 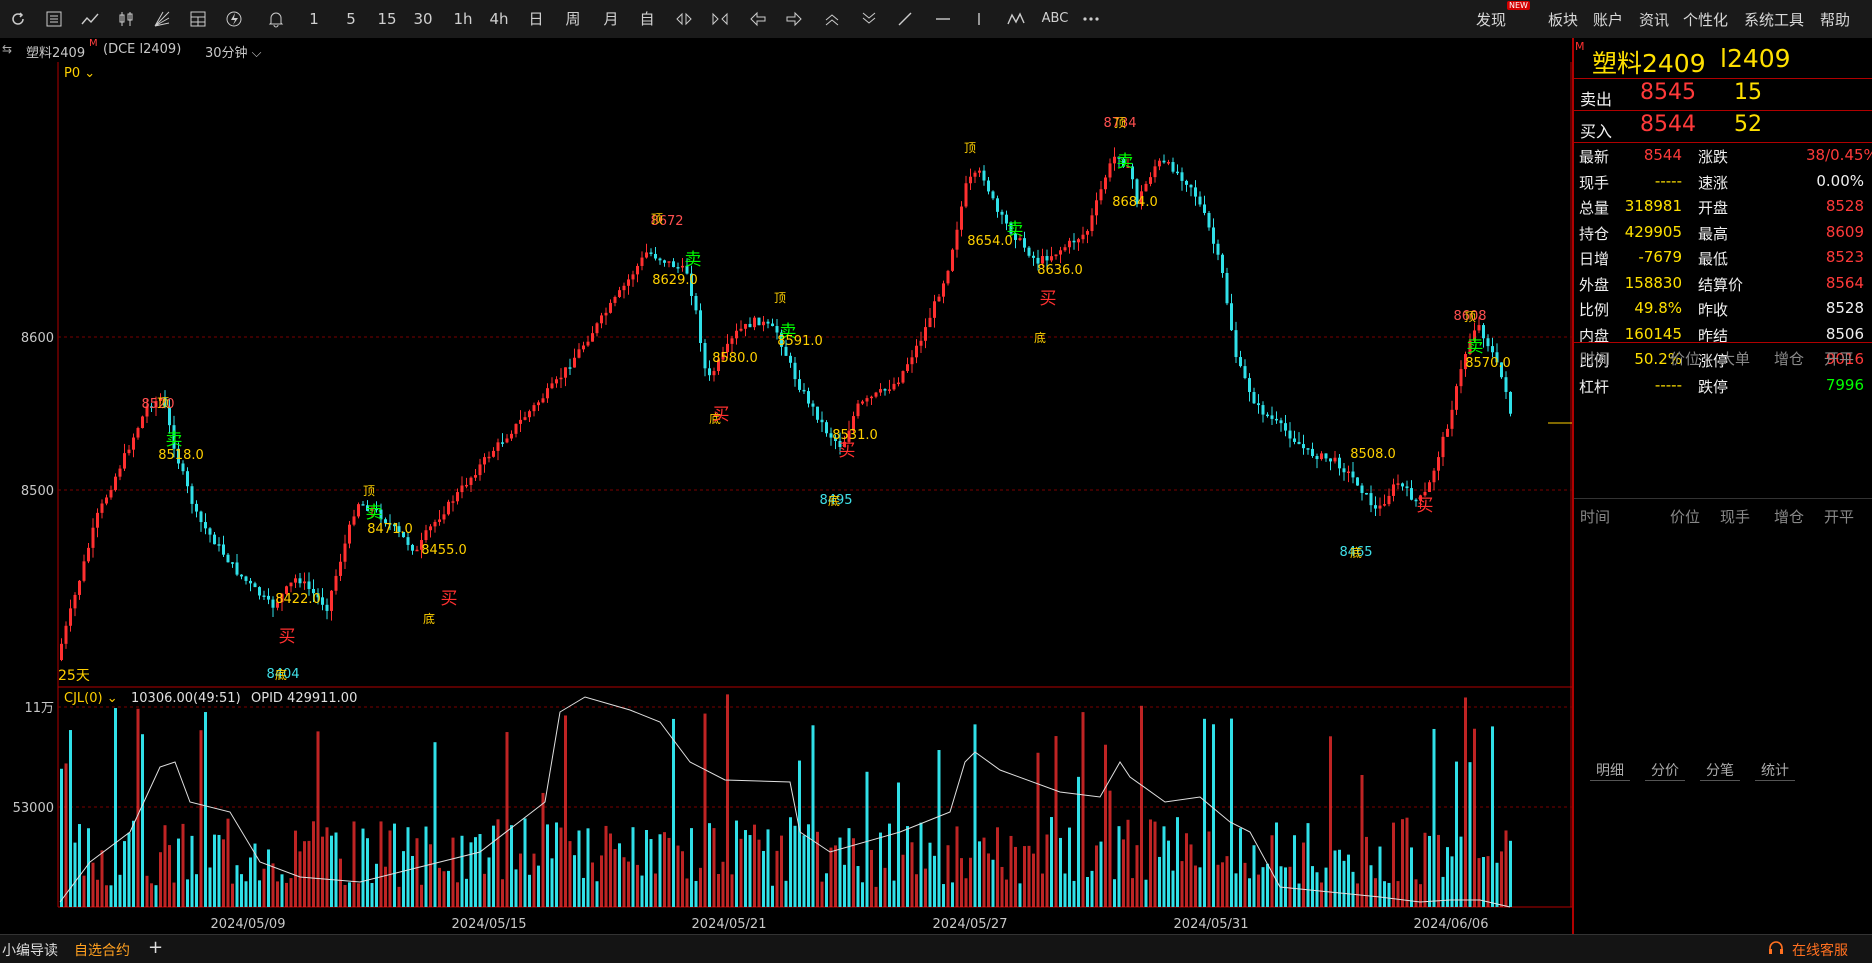 What do you see at coordinates (1665, 770) in the screenshot?
I see `quote-tab: 分价` at bounding box center [1665, 770].